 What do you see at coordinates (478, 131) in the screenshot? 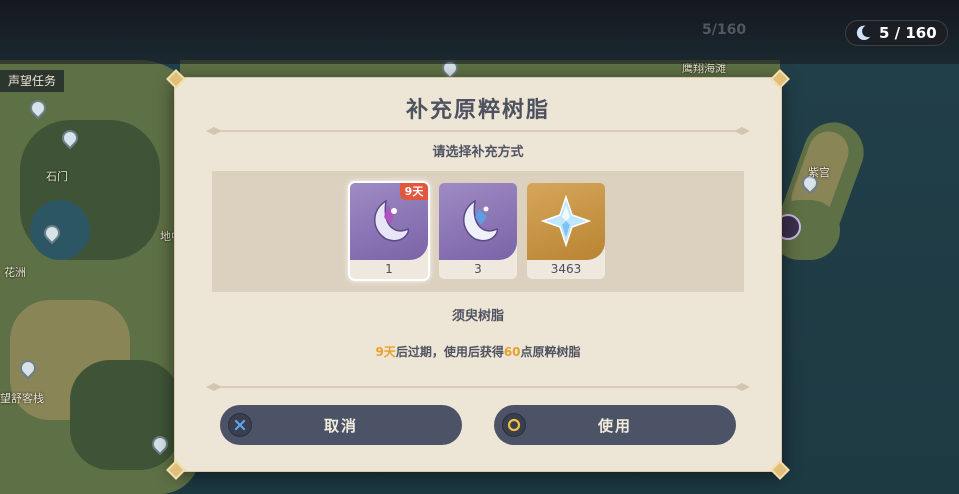
I see `title-divider` at bounding box center [478, 131].